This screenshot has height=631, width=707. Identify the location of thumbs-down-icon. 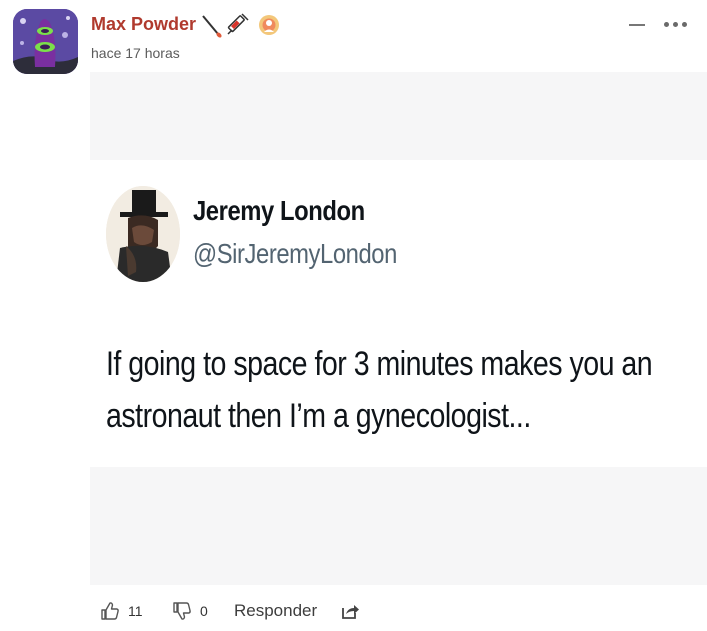
(182, 611).